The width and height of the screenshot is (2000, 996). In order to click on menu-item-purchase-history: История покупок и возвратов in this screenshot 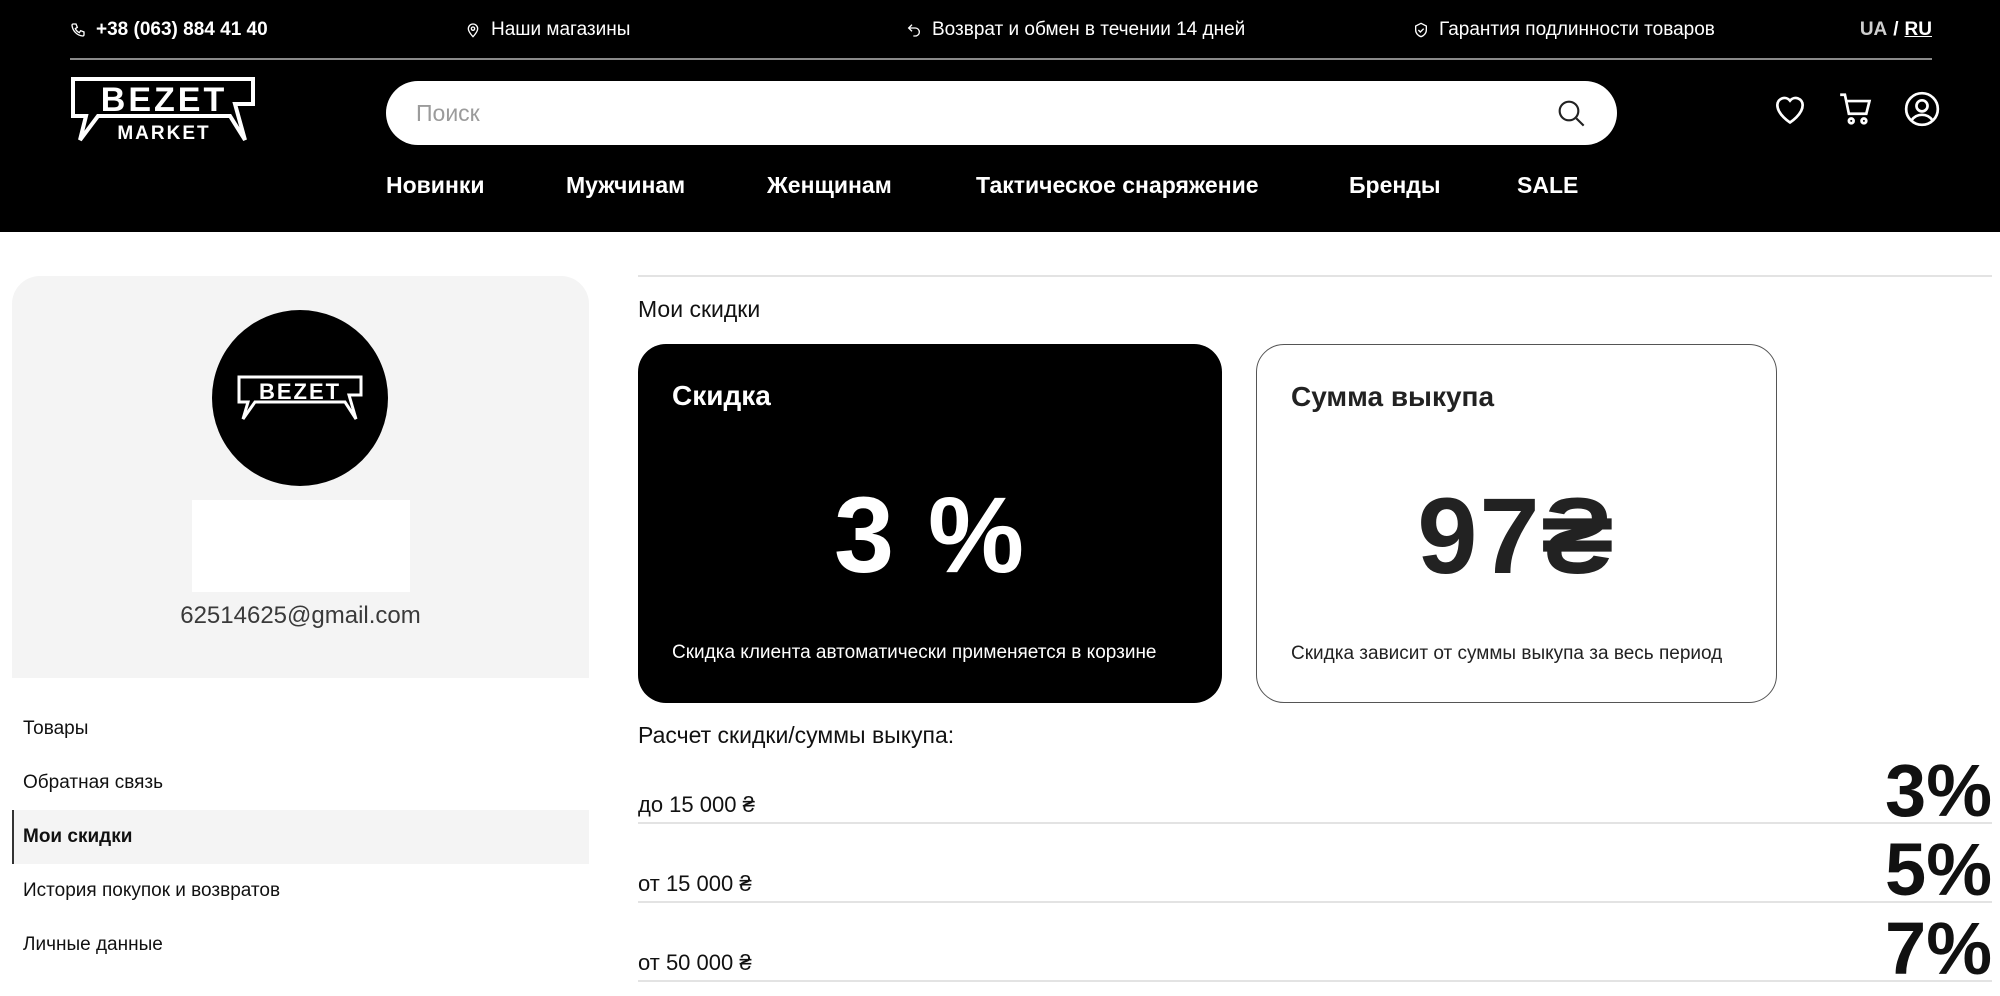, I will do `click(300, 891)`.